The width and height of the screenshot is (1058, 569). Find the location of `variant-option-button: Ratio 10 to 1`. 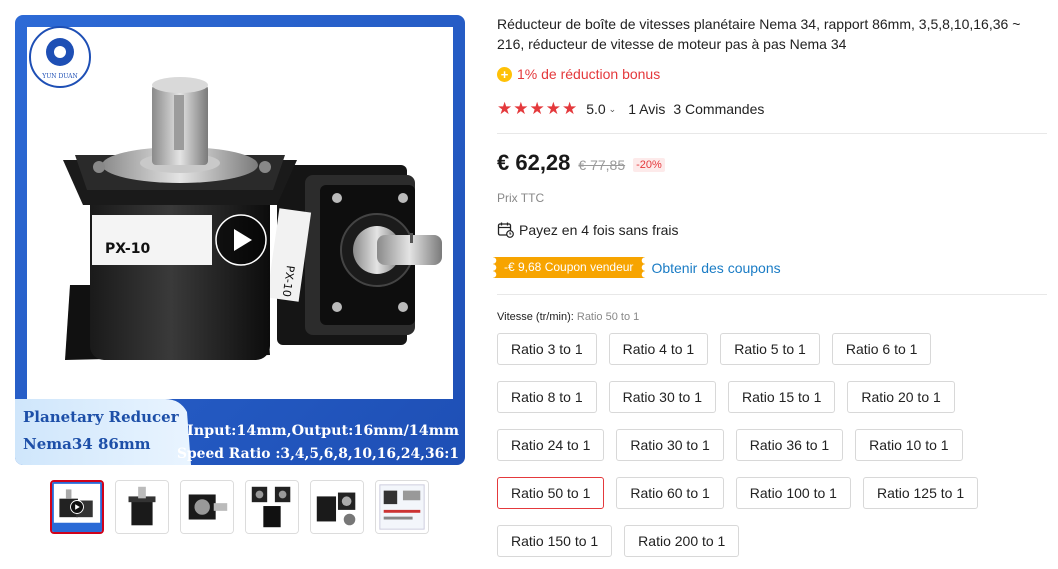

variant-option-button: Ratio 10 to 1 is located at coordinates (909, 445).